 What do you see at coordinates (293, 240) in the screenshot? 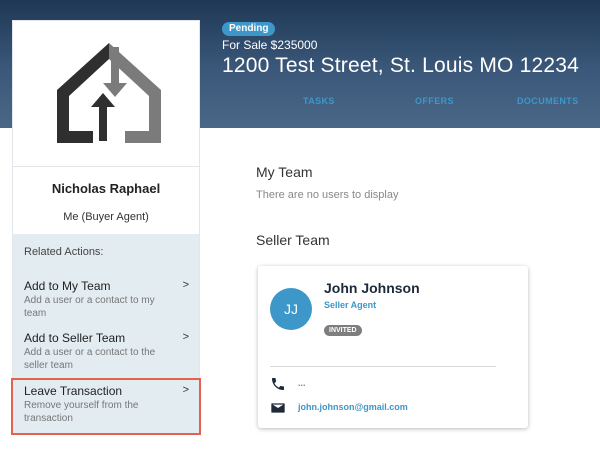
I see `seller-team-title: Seller Team` at bounding box center [293, 240].